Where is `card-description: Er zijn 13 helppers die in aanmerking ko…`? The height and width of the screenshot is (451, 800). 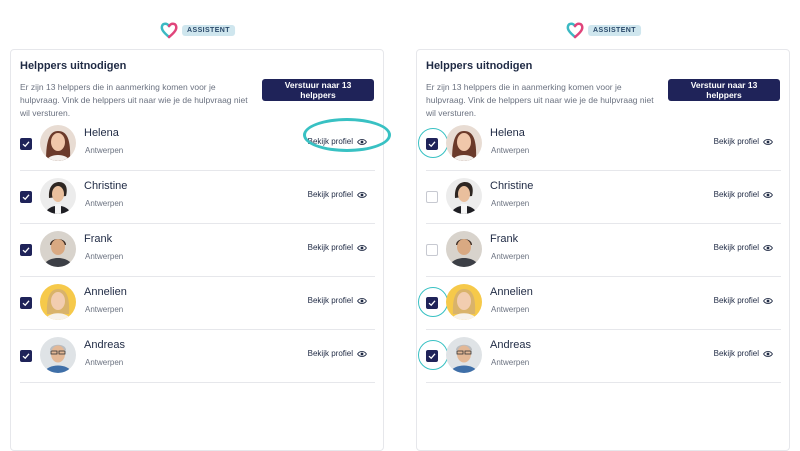 card-description: Er zijn 13 helppers die in aanmerking ko… is located at coordinates (540, 100).